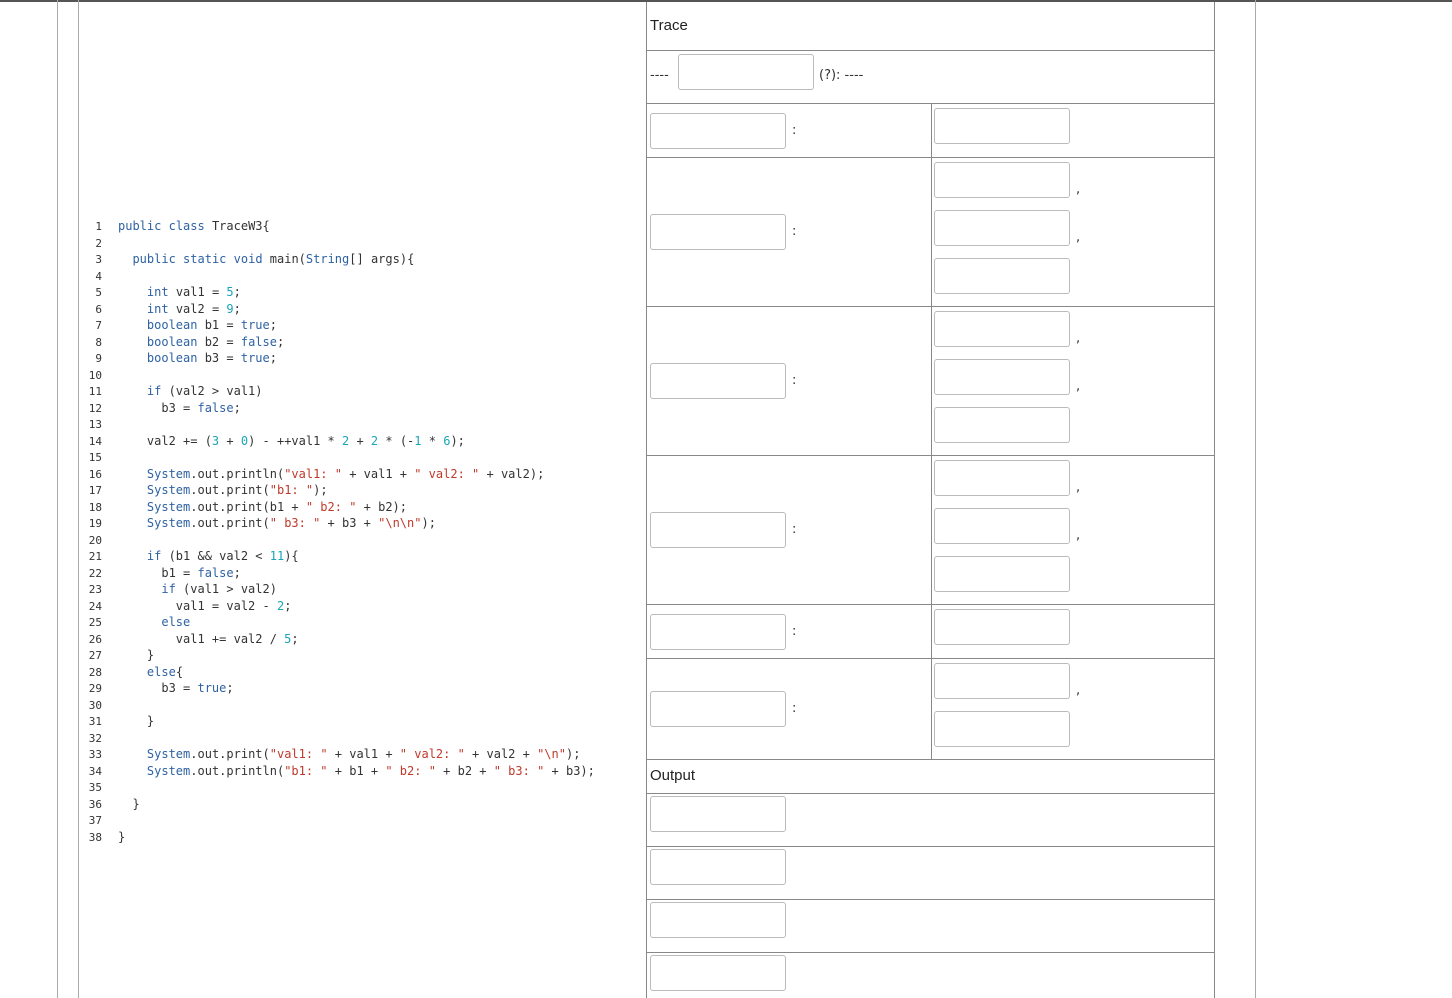  Describe the element at coordinates (95, 787) in the screenshot. I see `line-number: 35` at that location.